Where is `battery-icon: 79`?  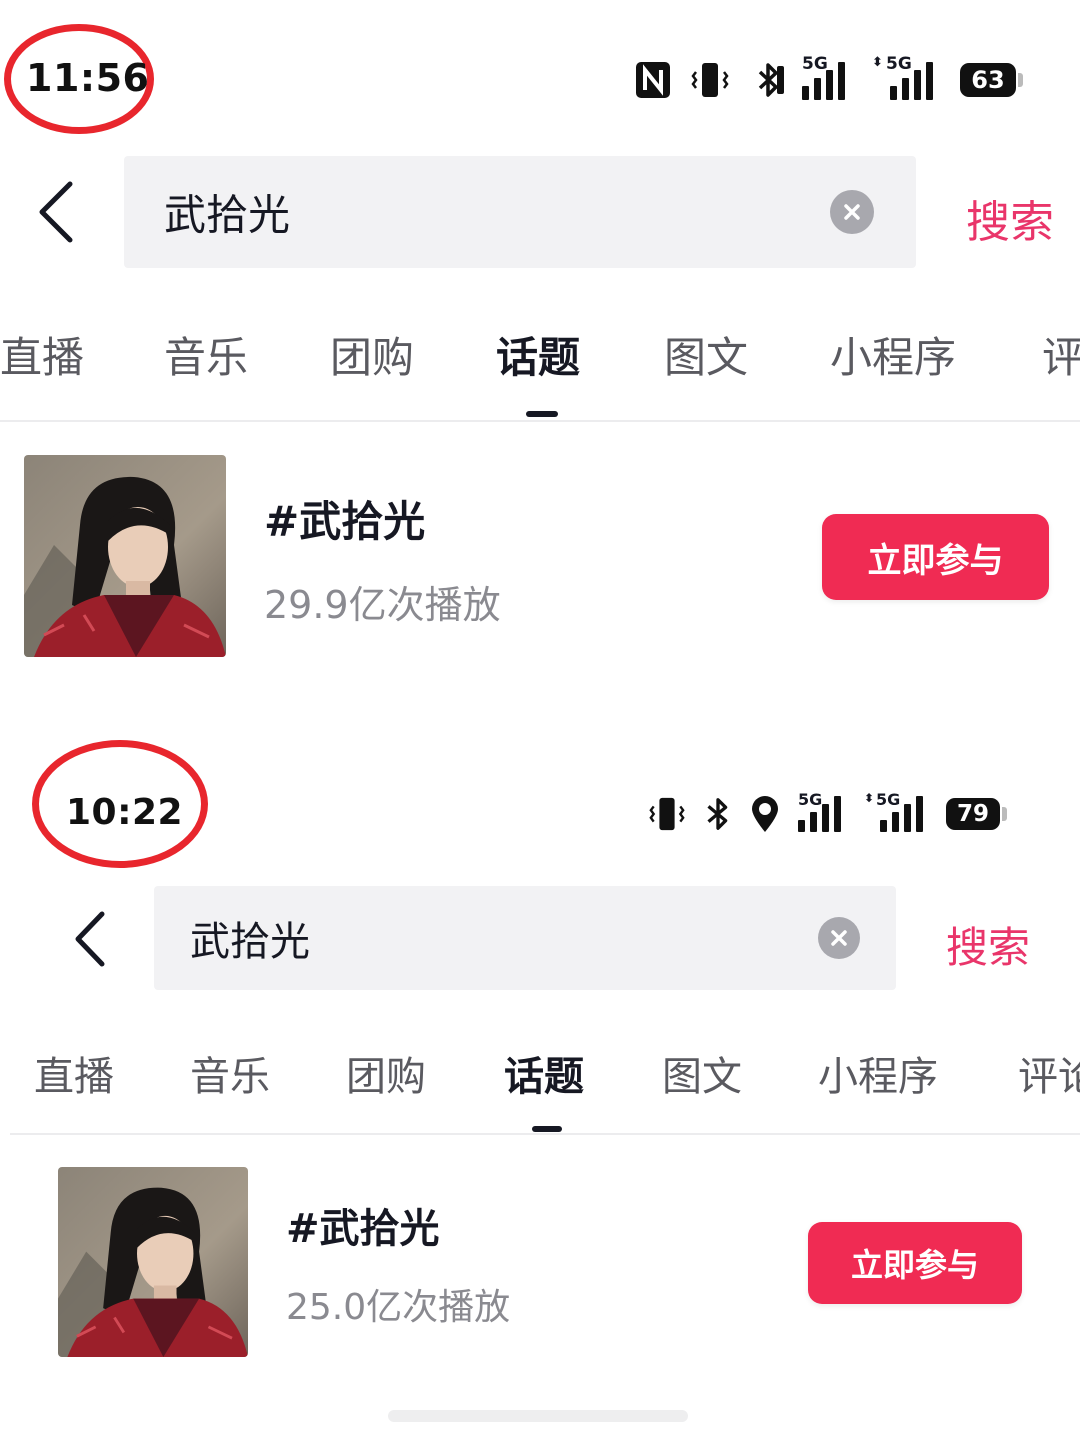
battery-icon: 79 is located at coordinates (976, 814).